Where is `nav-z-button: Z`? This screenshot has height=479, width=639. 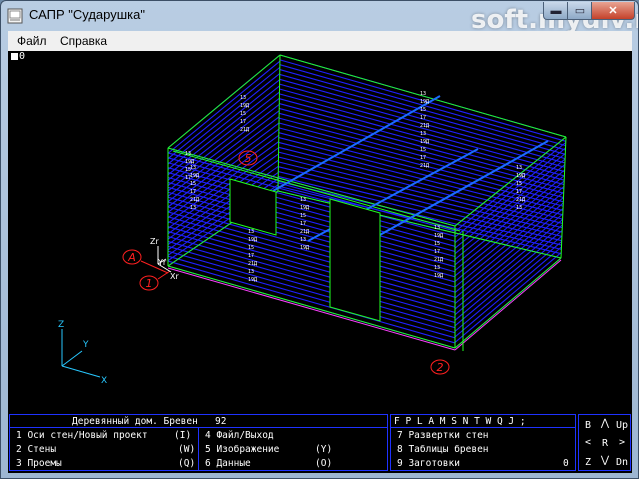 nav-z-button: Z is located at coordinates (588, 463).